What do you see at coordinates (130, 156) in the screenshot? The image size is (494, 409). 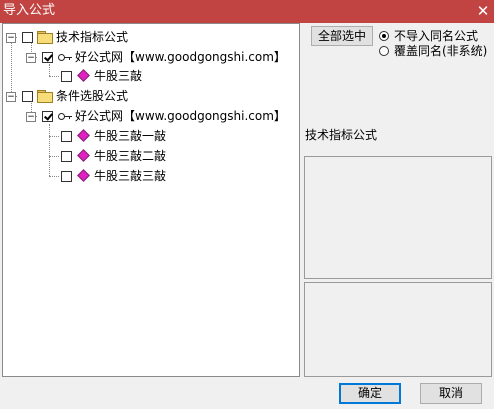 I see `tree-node-label: 牛股三敲二敲` at bounding box center [130, 156].